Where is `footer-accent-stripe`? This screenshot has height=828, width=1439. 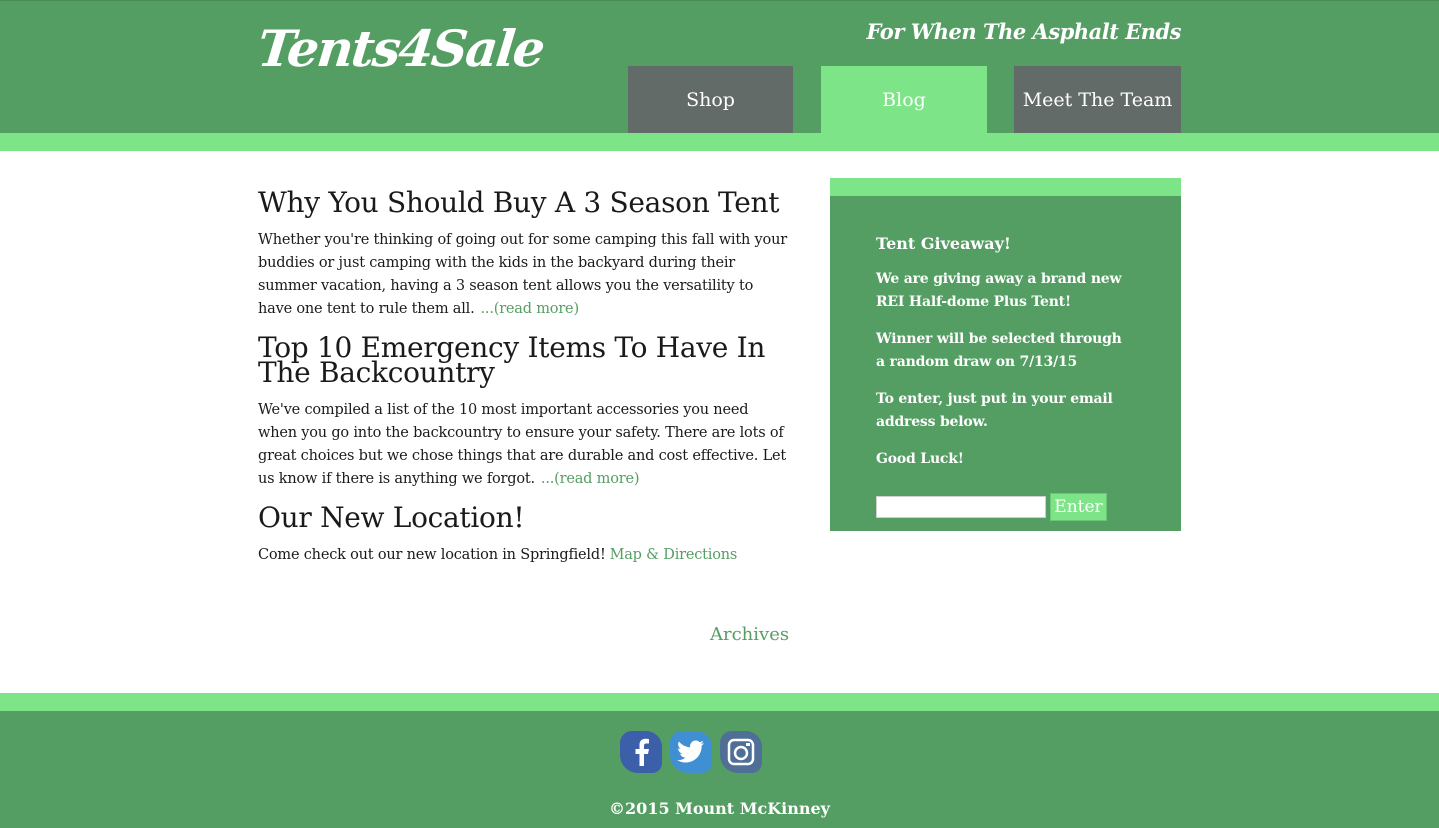
footer-accent-stripe is located at coordinates (719, 702).